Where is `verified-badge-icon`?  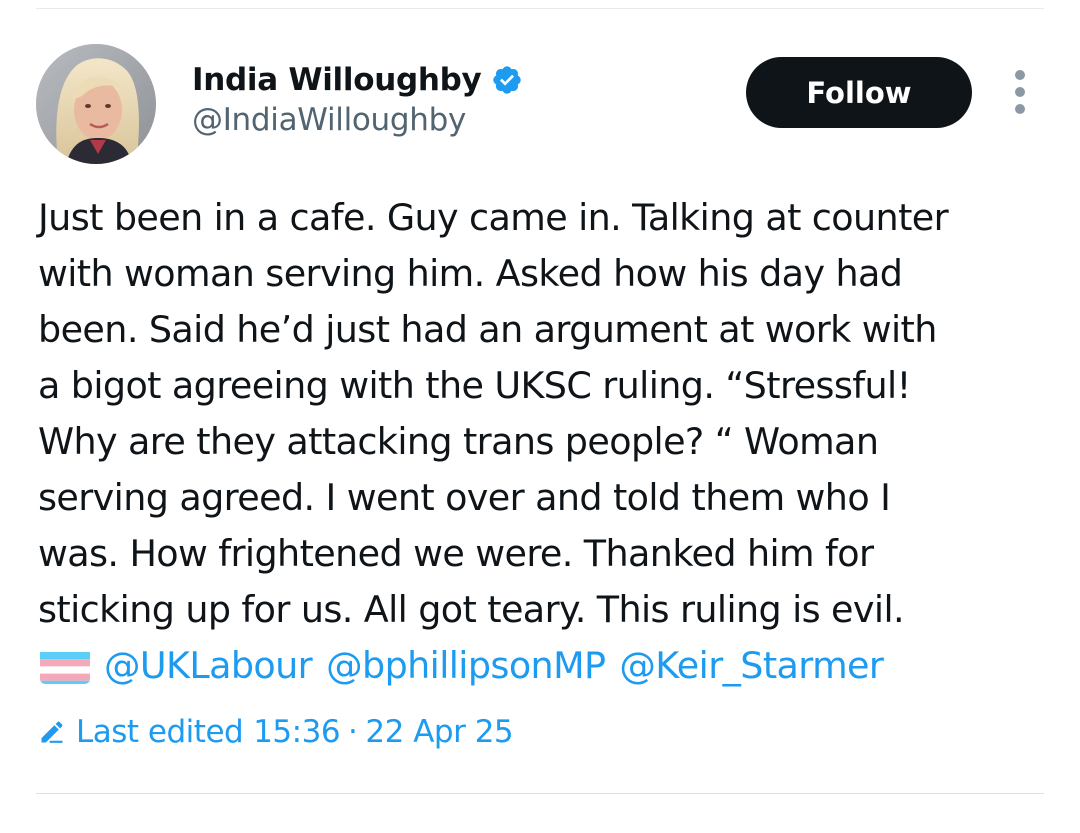 verified-badge-icon is located at coordinates (507, 80).